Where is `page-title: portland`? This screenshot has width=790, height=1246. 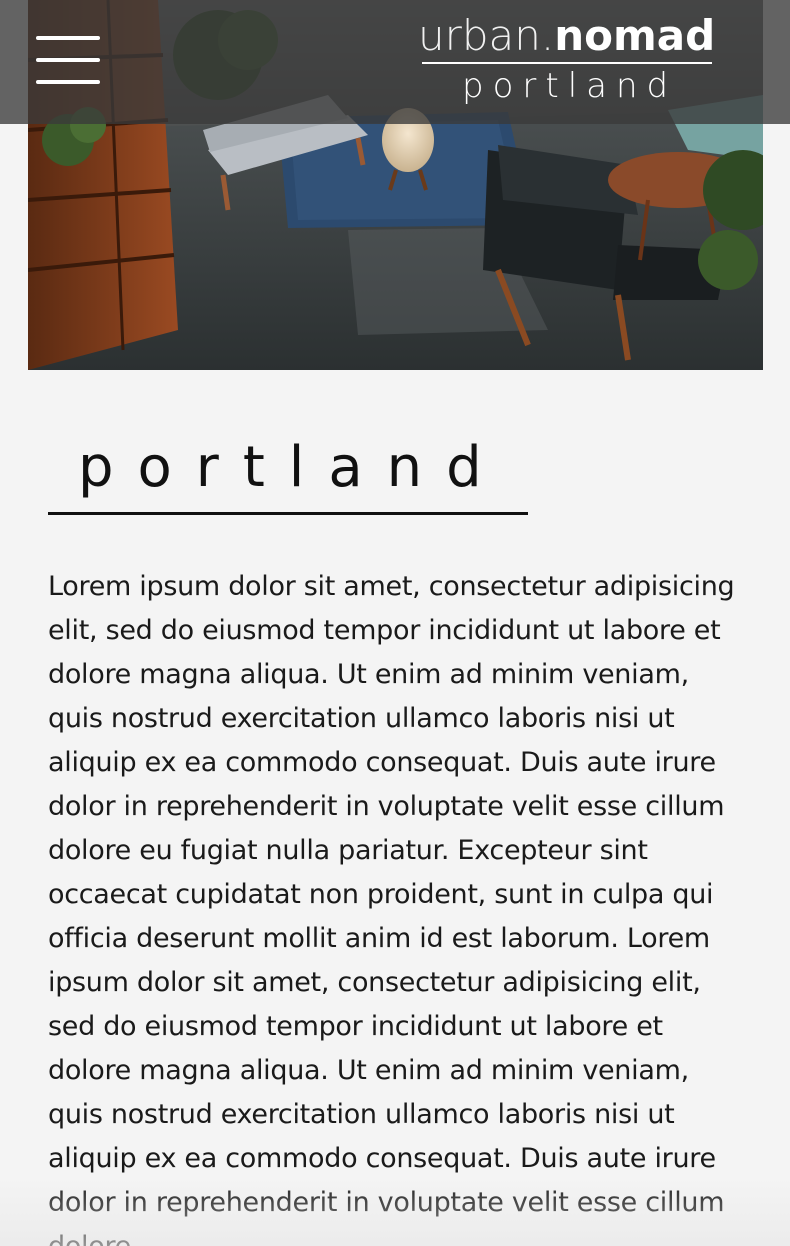
page-title: portland is located at coordinates (292, 467).